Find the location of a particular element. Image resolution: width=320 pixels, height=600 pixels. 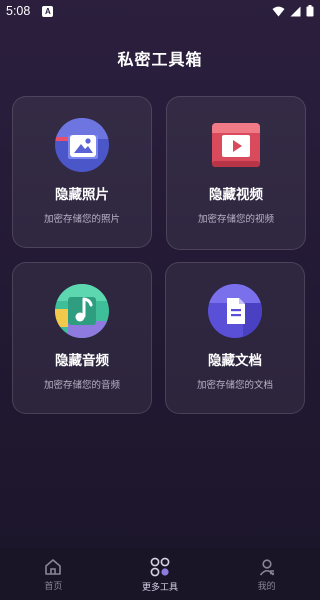

battery-icon is located at coordinates (310, 11).